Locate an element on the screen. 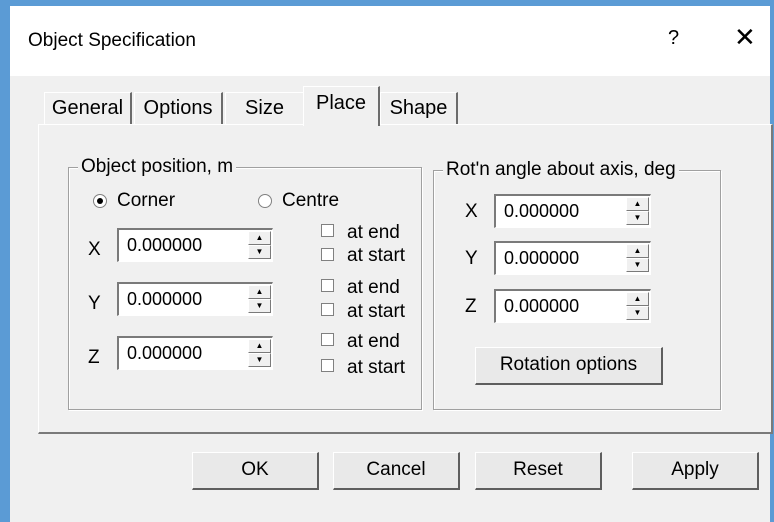 The width and height of the screenshot is (774, 522). rotation-y-spinbox: 0.000000 ▲ ▼ is located at coordinates (572, 258).